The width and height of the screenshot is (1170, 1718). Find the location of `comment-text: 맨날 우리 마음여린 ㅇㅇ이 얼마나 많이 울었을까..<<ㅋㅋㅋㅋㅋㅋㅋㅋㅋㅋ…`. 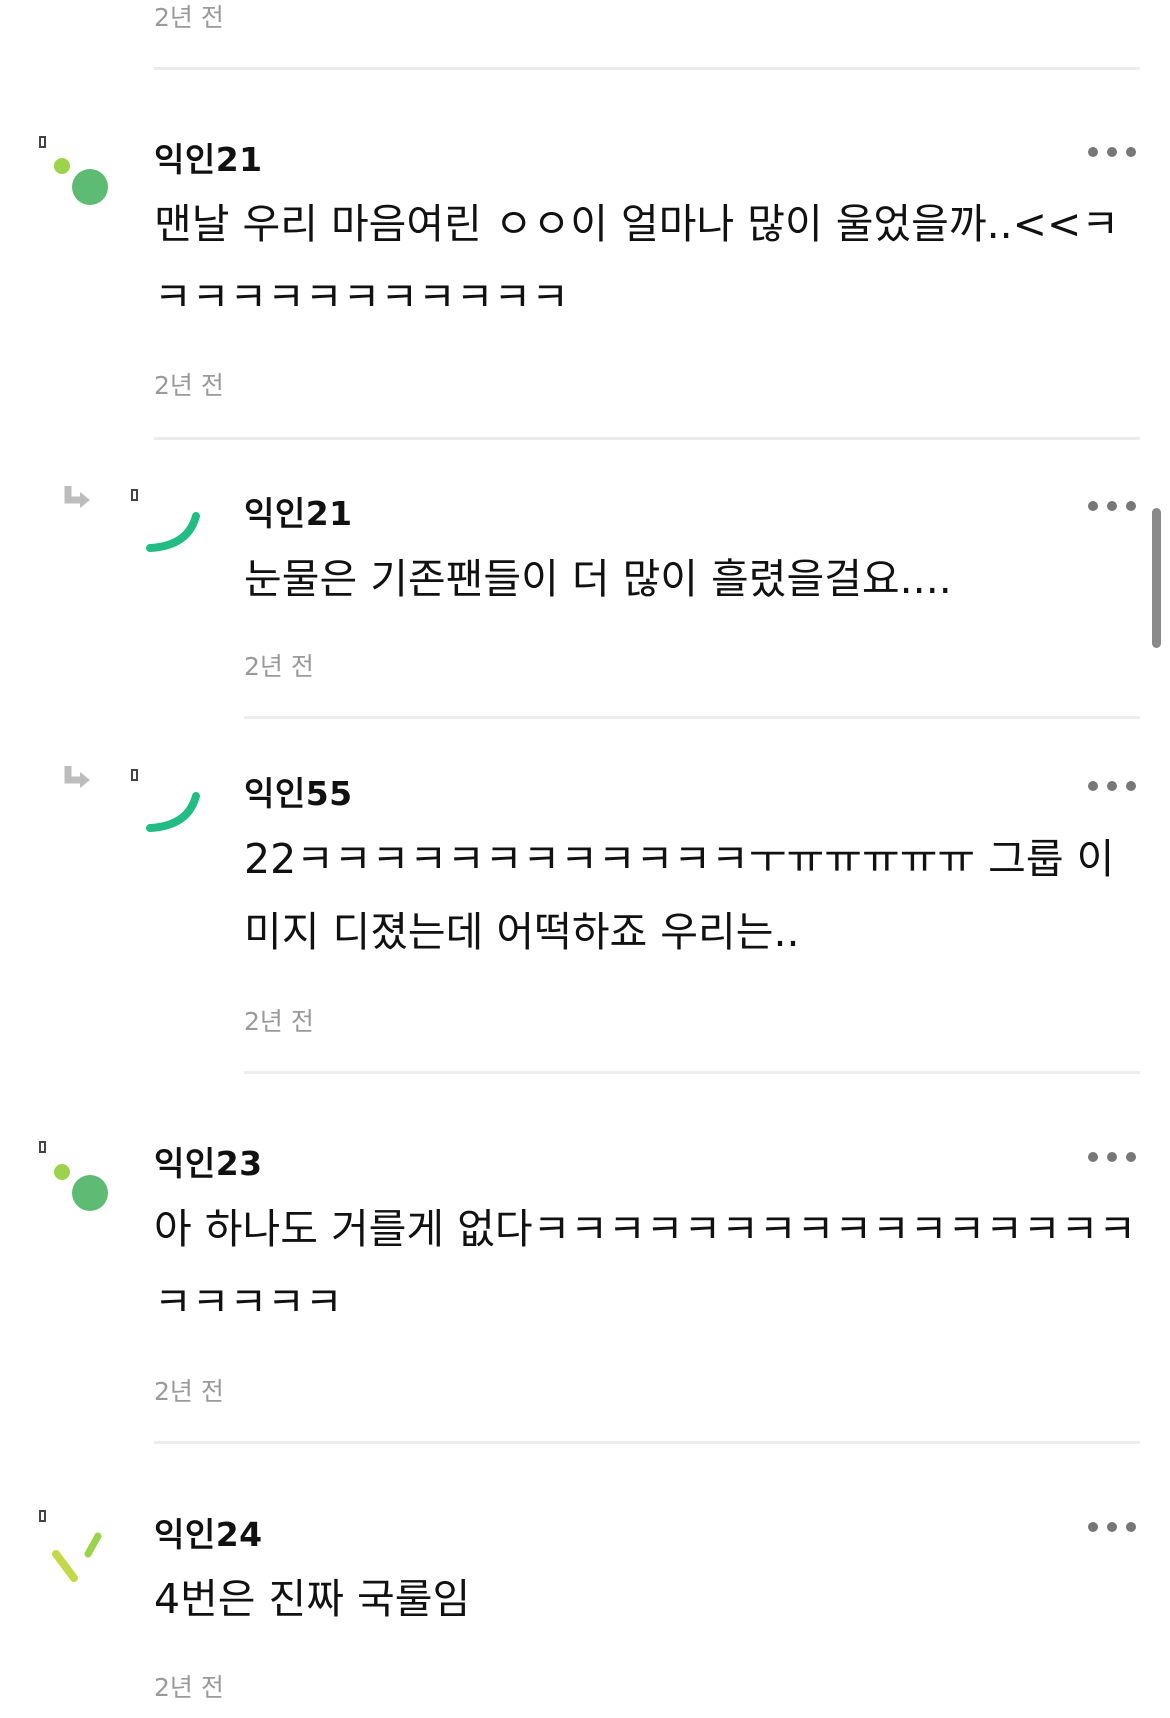

comment-text: 맨날 우리 마음여린 ㅇㅇ이 얼마나 많이 울었을까..<<ㅋㅋㅋㅋㅋㅋㅋㅋㅋㅋ… is located at coordinates (637, 260).